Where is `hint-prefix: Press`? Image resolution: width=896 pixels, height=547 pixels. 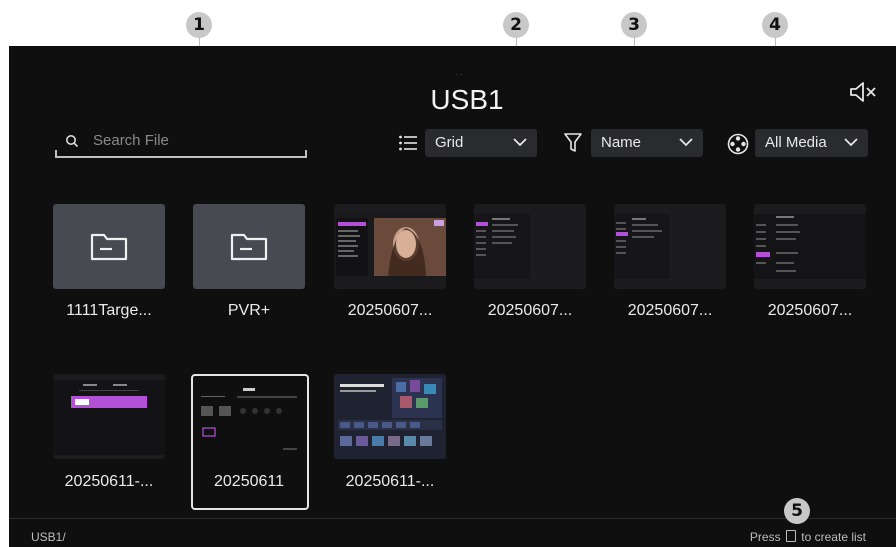
hint-prefix: Press is located at coordinates (765, 537).